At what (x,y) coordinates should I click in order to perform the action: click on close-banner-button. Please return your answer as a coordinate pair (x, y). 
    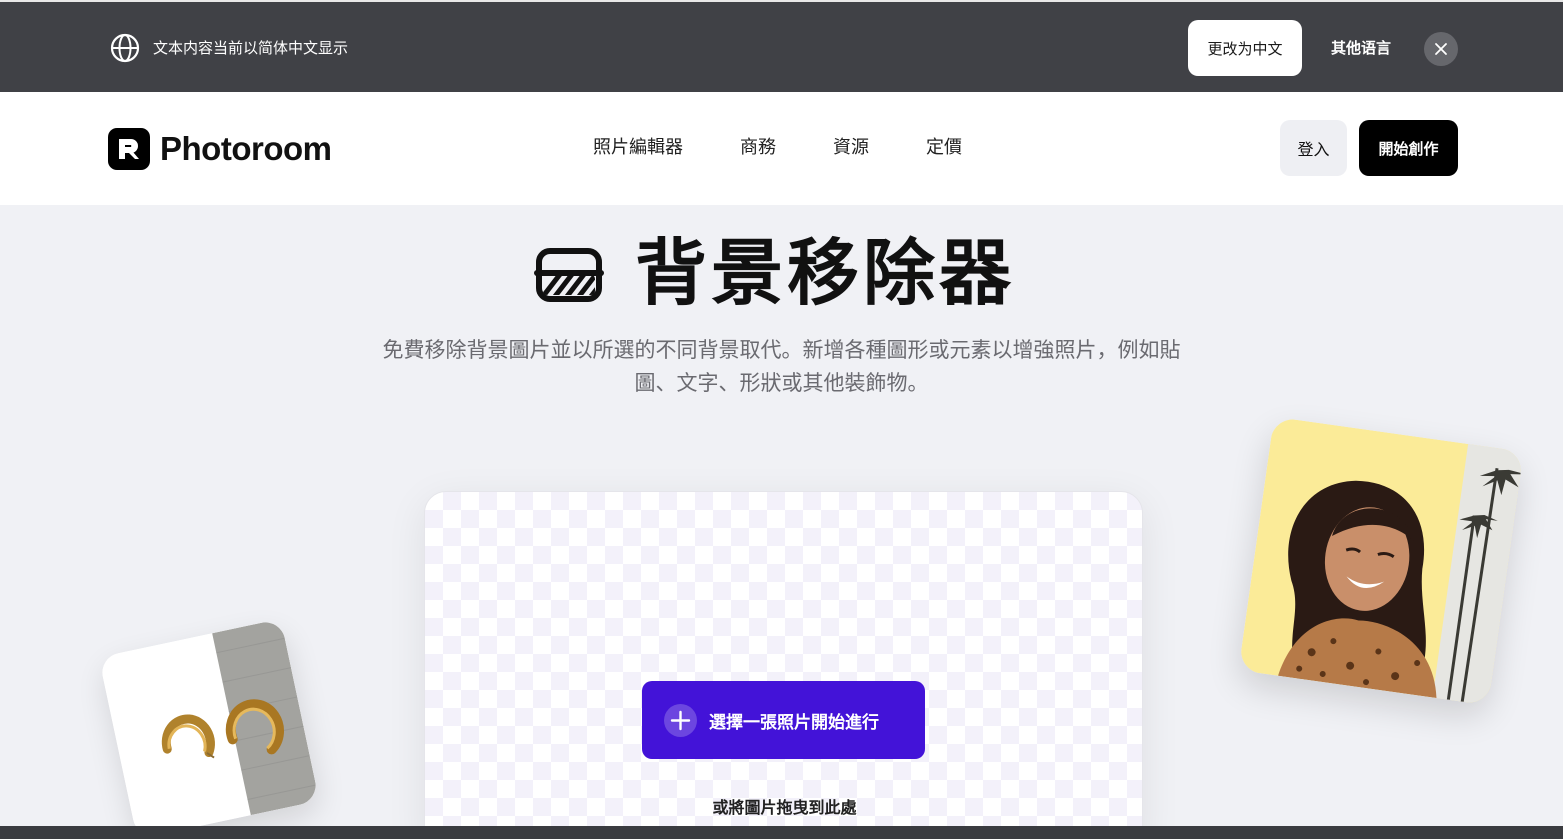
    Looking at the image, I should click on (1441, 49).